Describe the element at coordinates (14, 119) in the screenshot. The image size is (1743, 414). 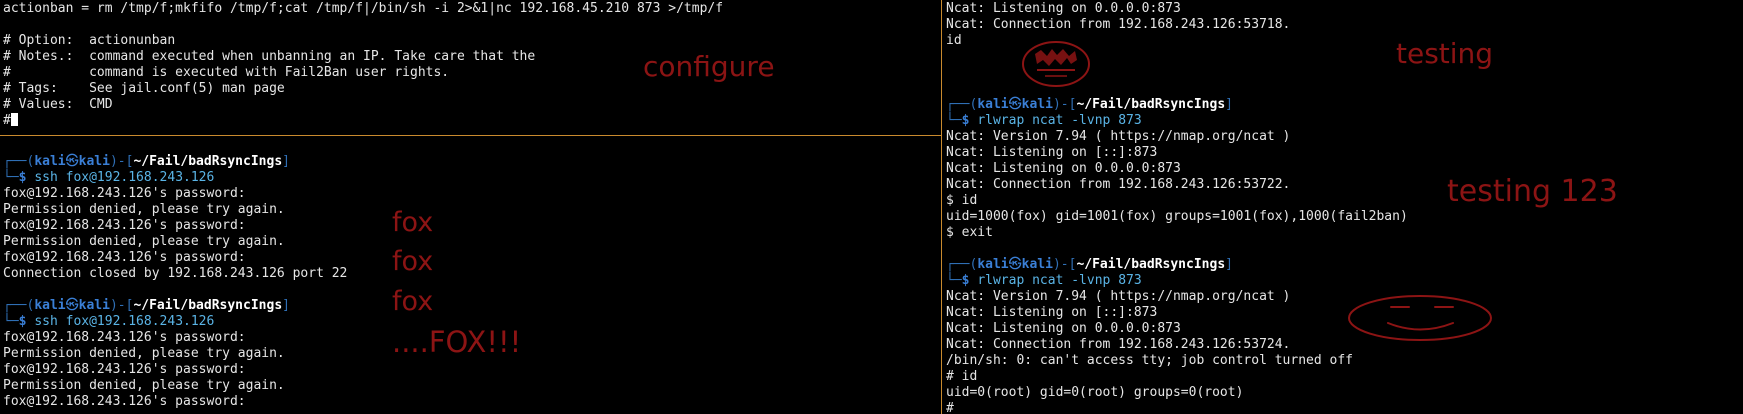
I see `text-cursor` at that location.